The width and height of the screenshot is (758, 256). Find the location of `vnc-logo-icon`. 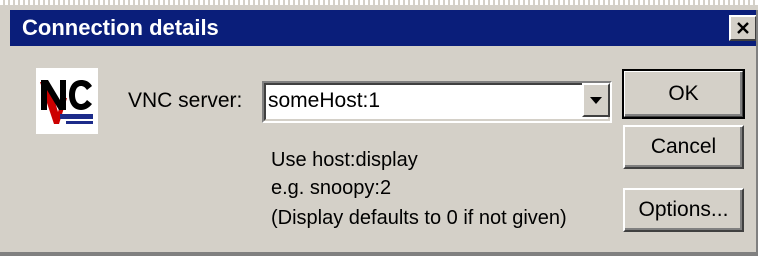

vnc-logo-icon is located at coordinates (67, 101).